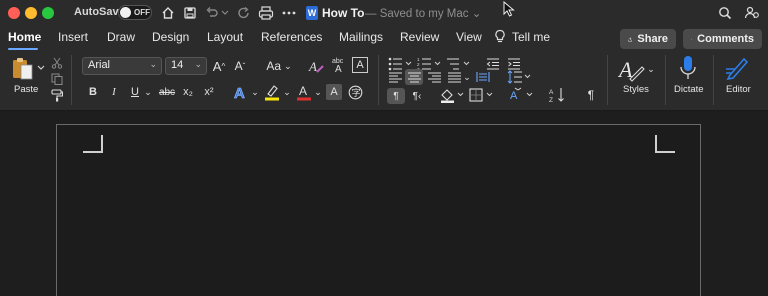  I want to click on autosave-state: OFF, so click(142, 12).